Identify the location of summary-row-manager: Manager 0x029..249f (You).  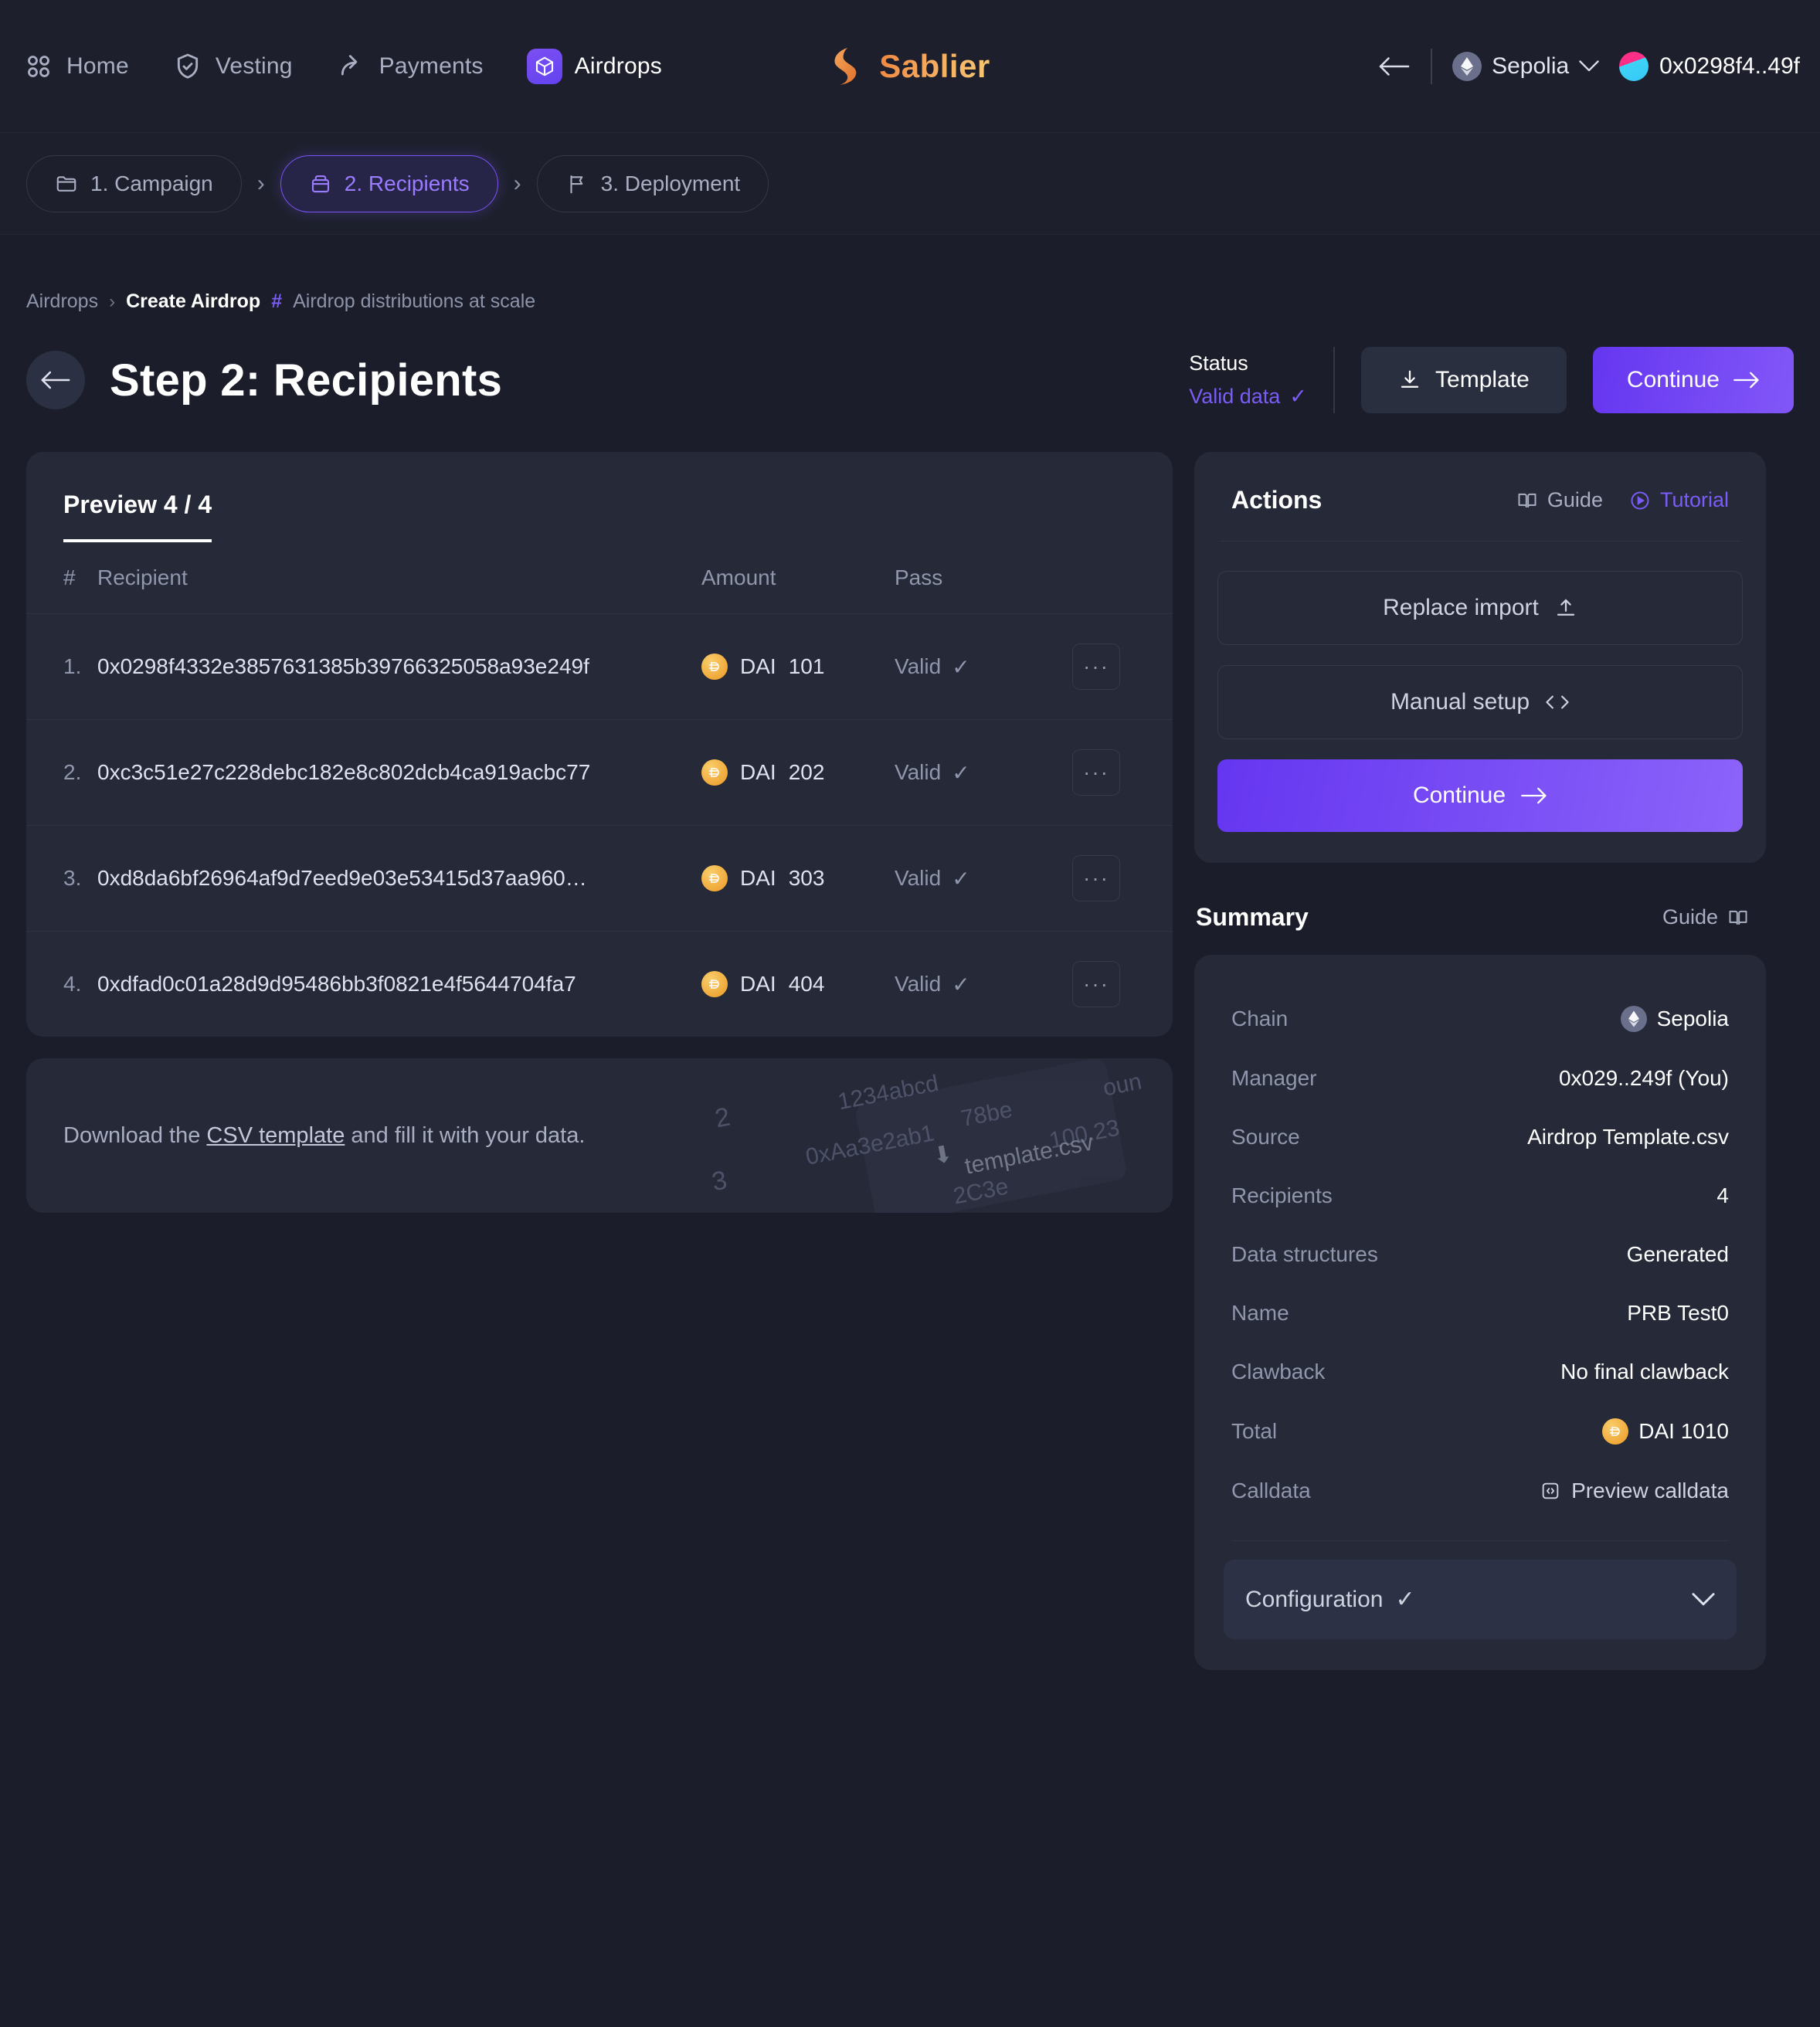
(1480, 1078).